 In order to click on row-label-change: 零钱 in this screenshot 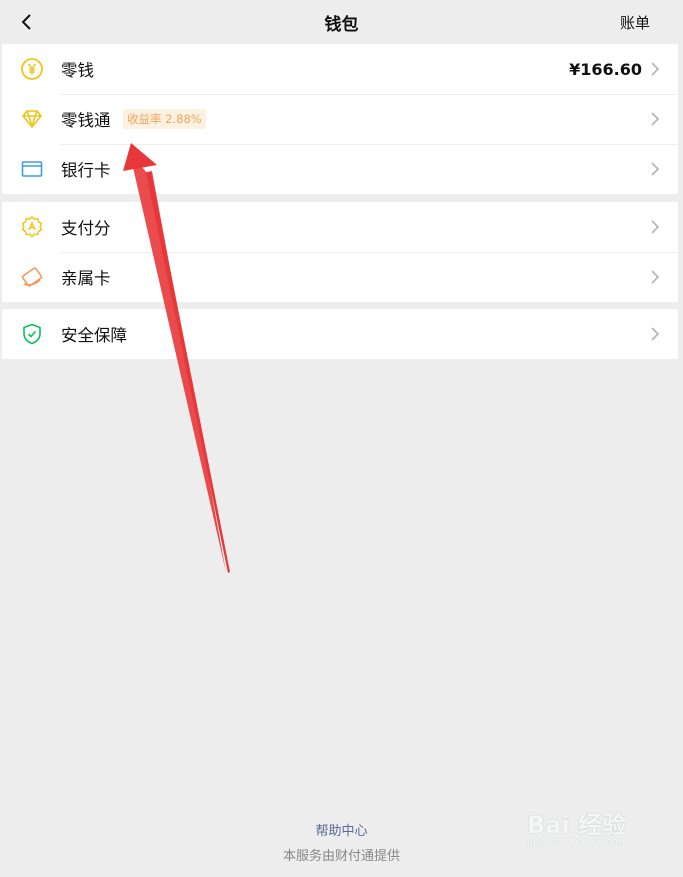, I will do `click(77, 70)`.